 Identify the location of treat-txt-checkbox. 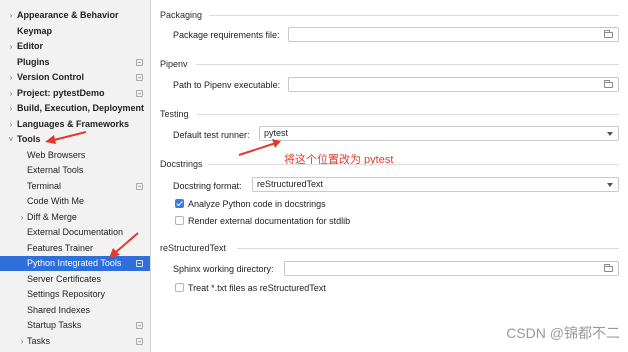
(179, 287).